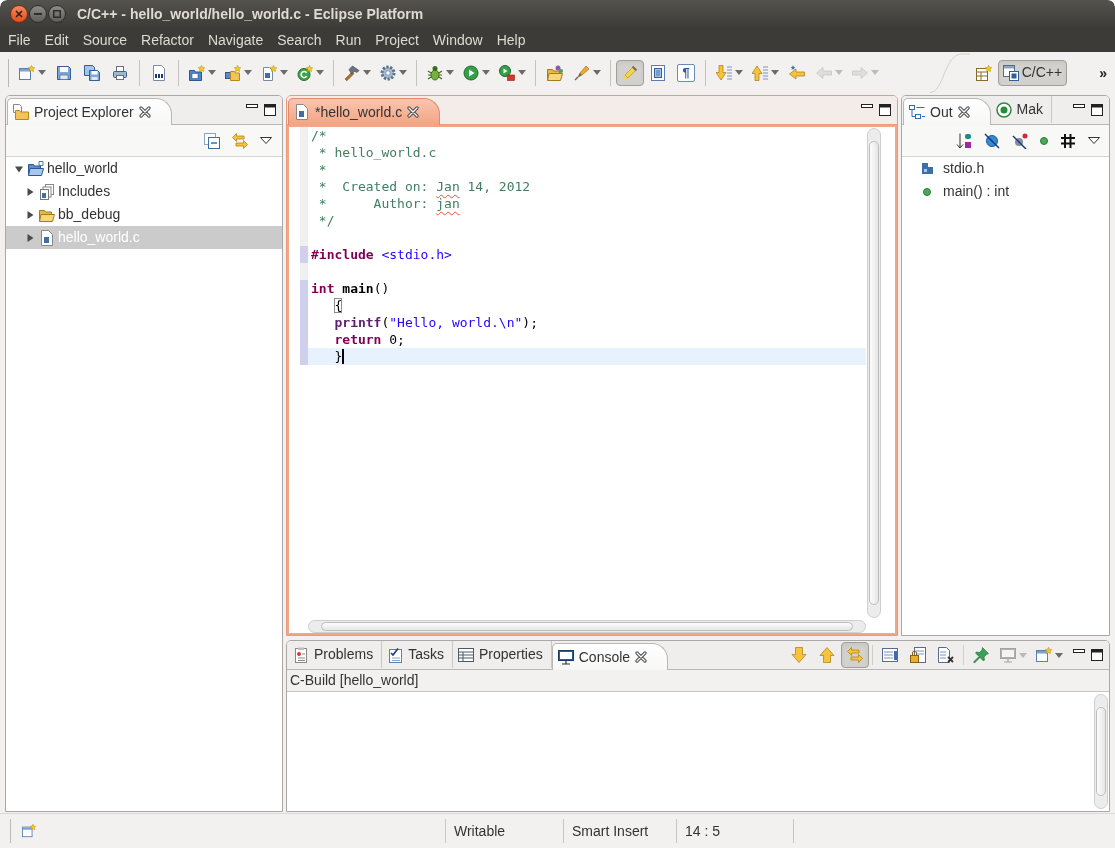 This screenshot has width=1115, height=848. What do you see at coordinates (56, 40) in the screenshot?
I see `menu-item: Edit` at bounding box center [56, 40].